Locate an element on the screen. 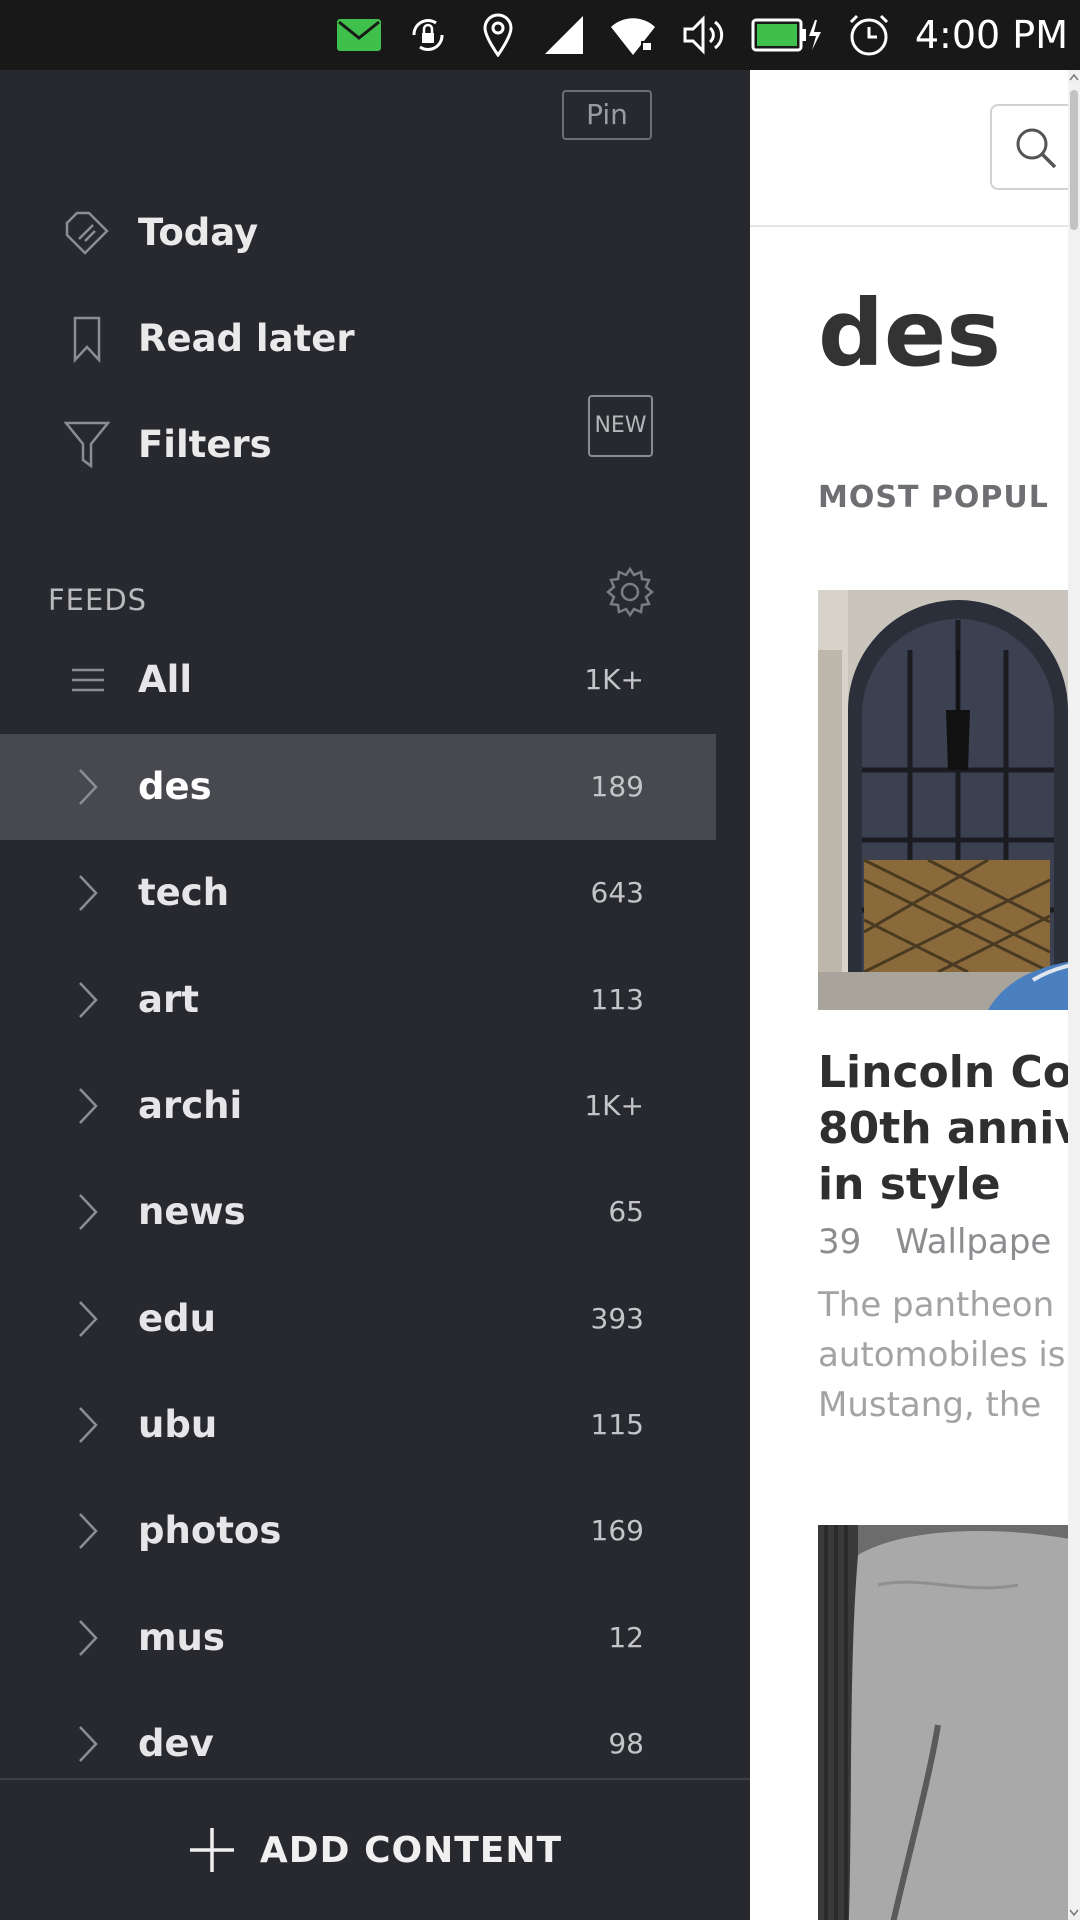 Image resolution: width=1080 pixels, height=1920 pixels. mail-icon is located at coordinates (359, 35).